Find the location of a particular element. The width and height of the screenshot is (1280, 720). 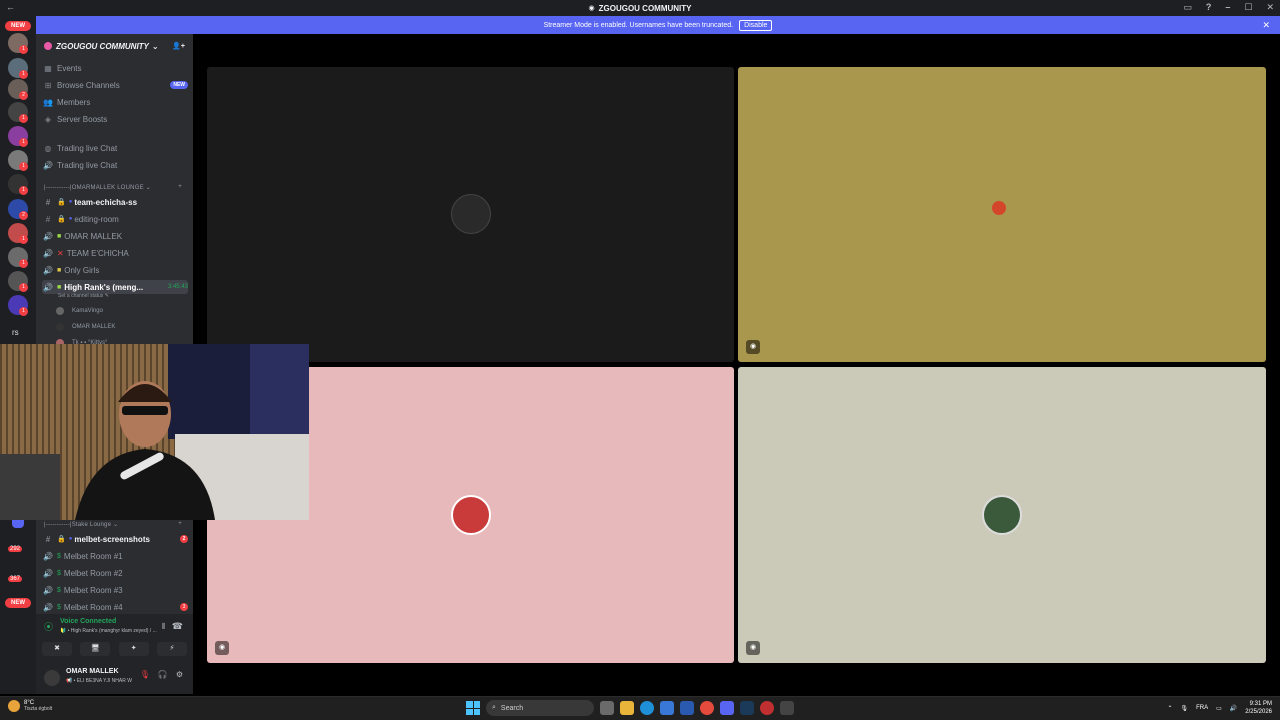

deafen-icon: 🎧 is located at coordinates (163, 674).